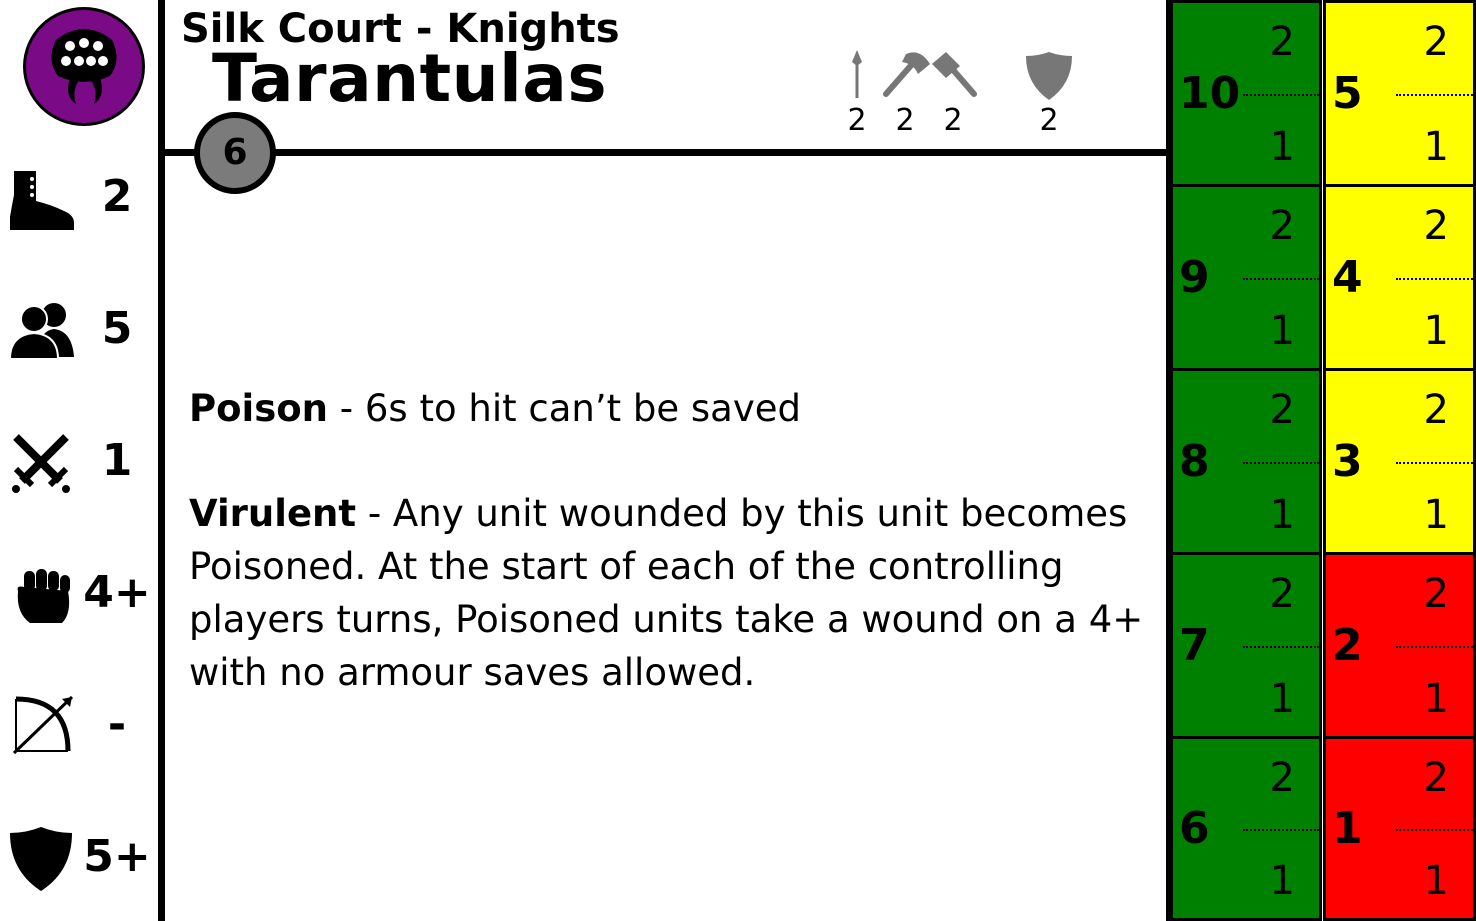  I want to click on stat-row-attacks: 1, so click(79, 461).